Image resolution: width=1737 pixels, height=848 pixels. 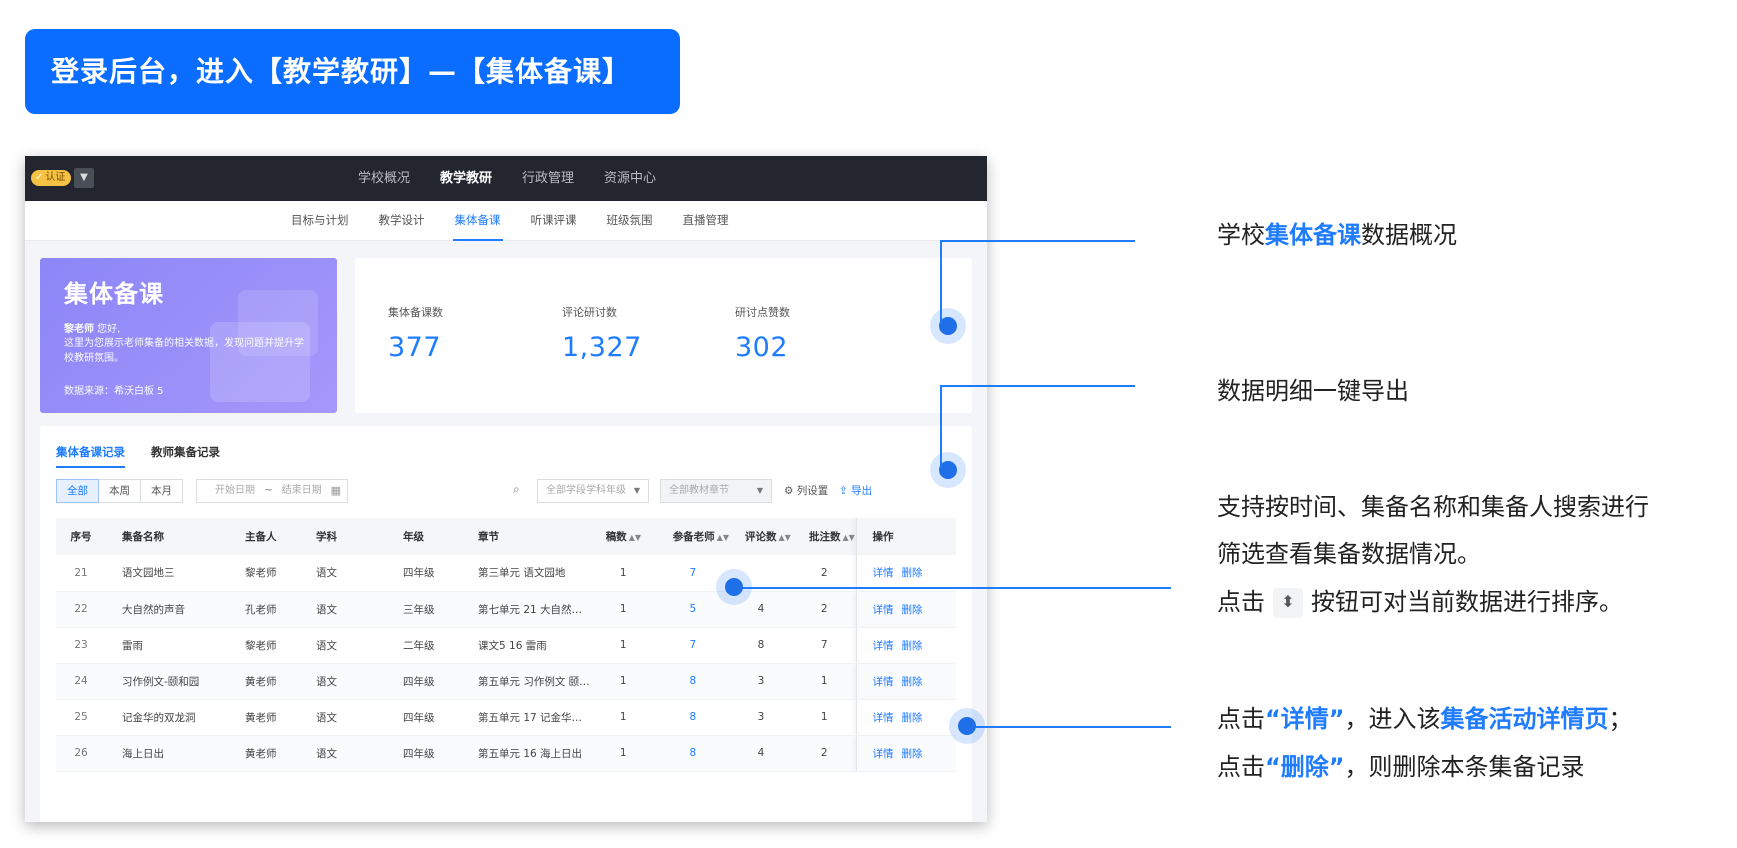 I want to click on table-cell: 四年级, so click(x=424, y=681).